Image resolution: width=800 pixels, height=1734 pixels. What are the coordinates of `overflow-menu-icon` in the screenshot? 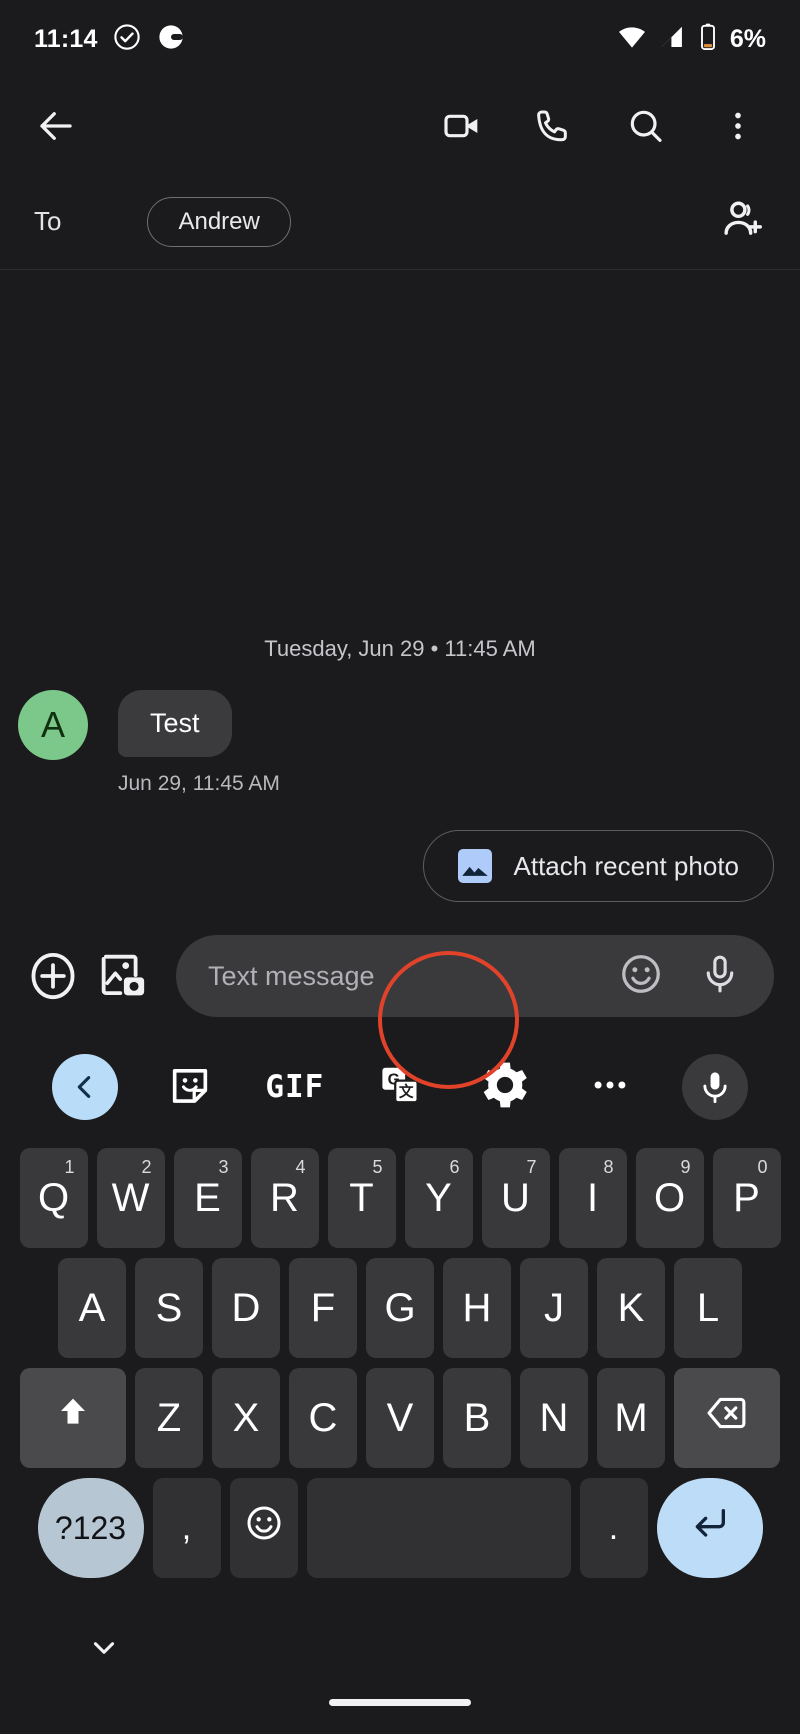 It's located at (738, 126).